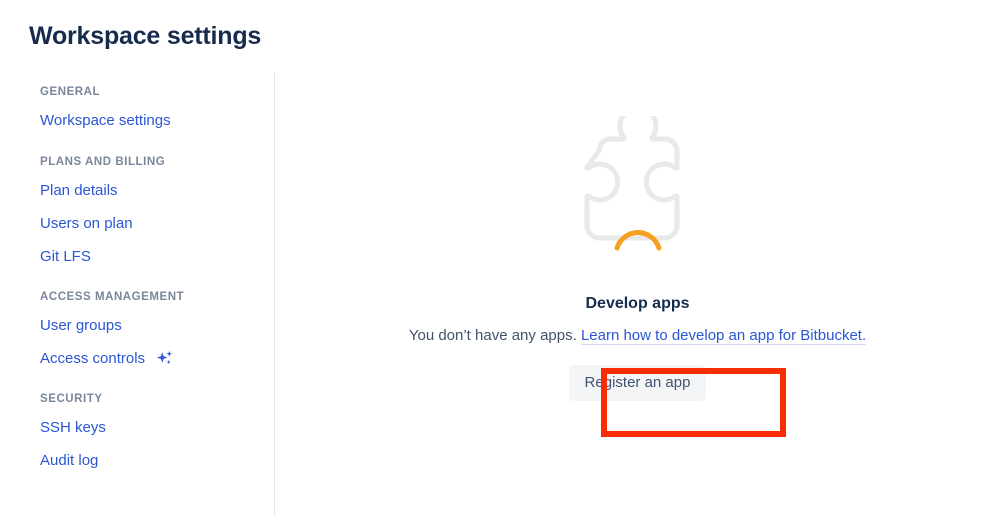 This screenshot has width=999, height=516. I want to click on sidebar-item-label: User groups, so click(81, 325).